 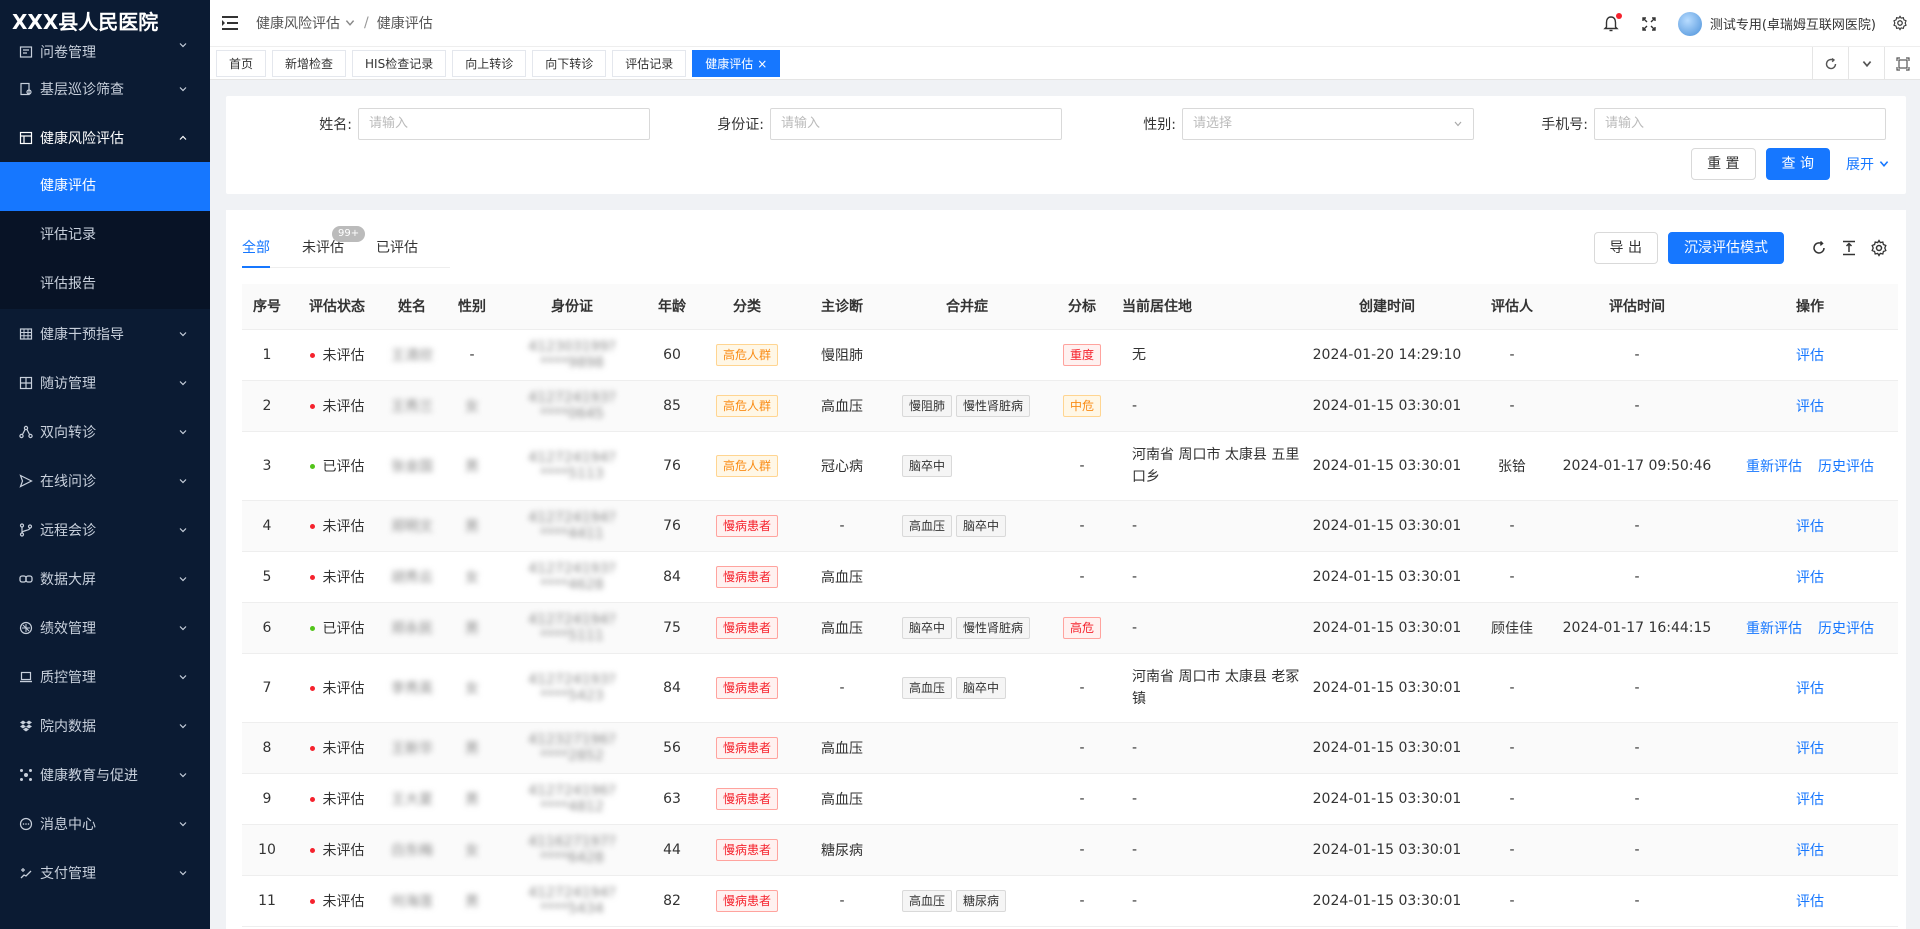 I want to click on cell-created: 2024-01-15 03:30:01, so click(x=1387, y=850).